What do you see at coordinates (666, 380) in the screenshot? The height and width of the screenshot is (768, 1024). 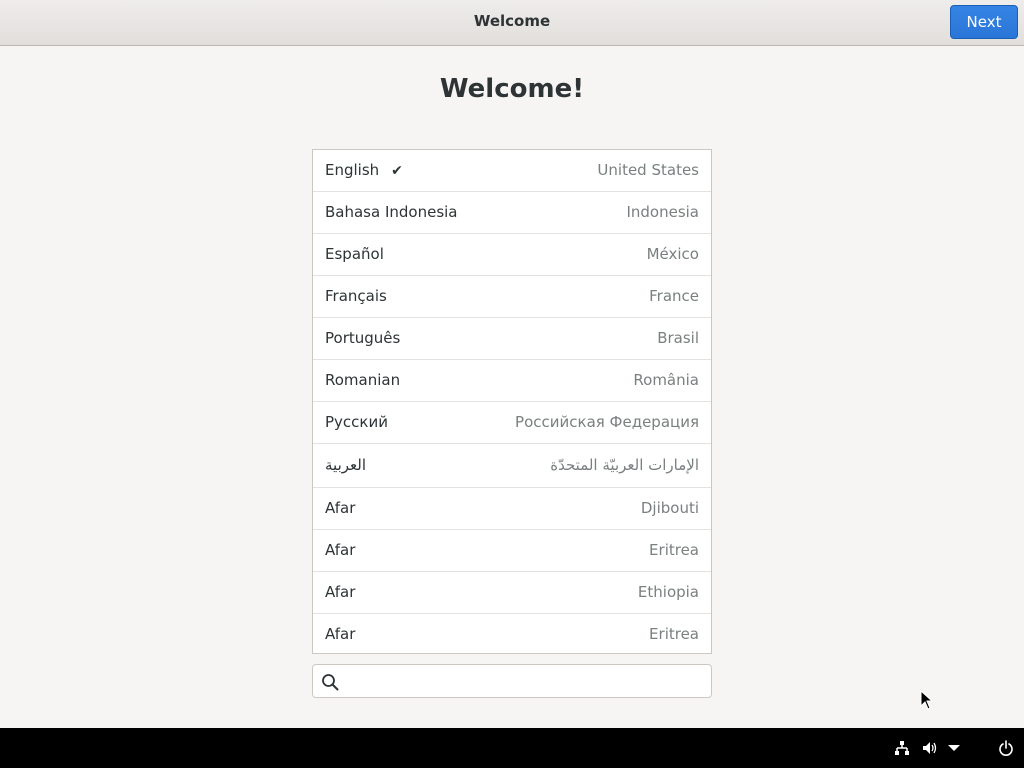 I see `language-region: România` at bounding box center [666, 380].